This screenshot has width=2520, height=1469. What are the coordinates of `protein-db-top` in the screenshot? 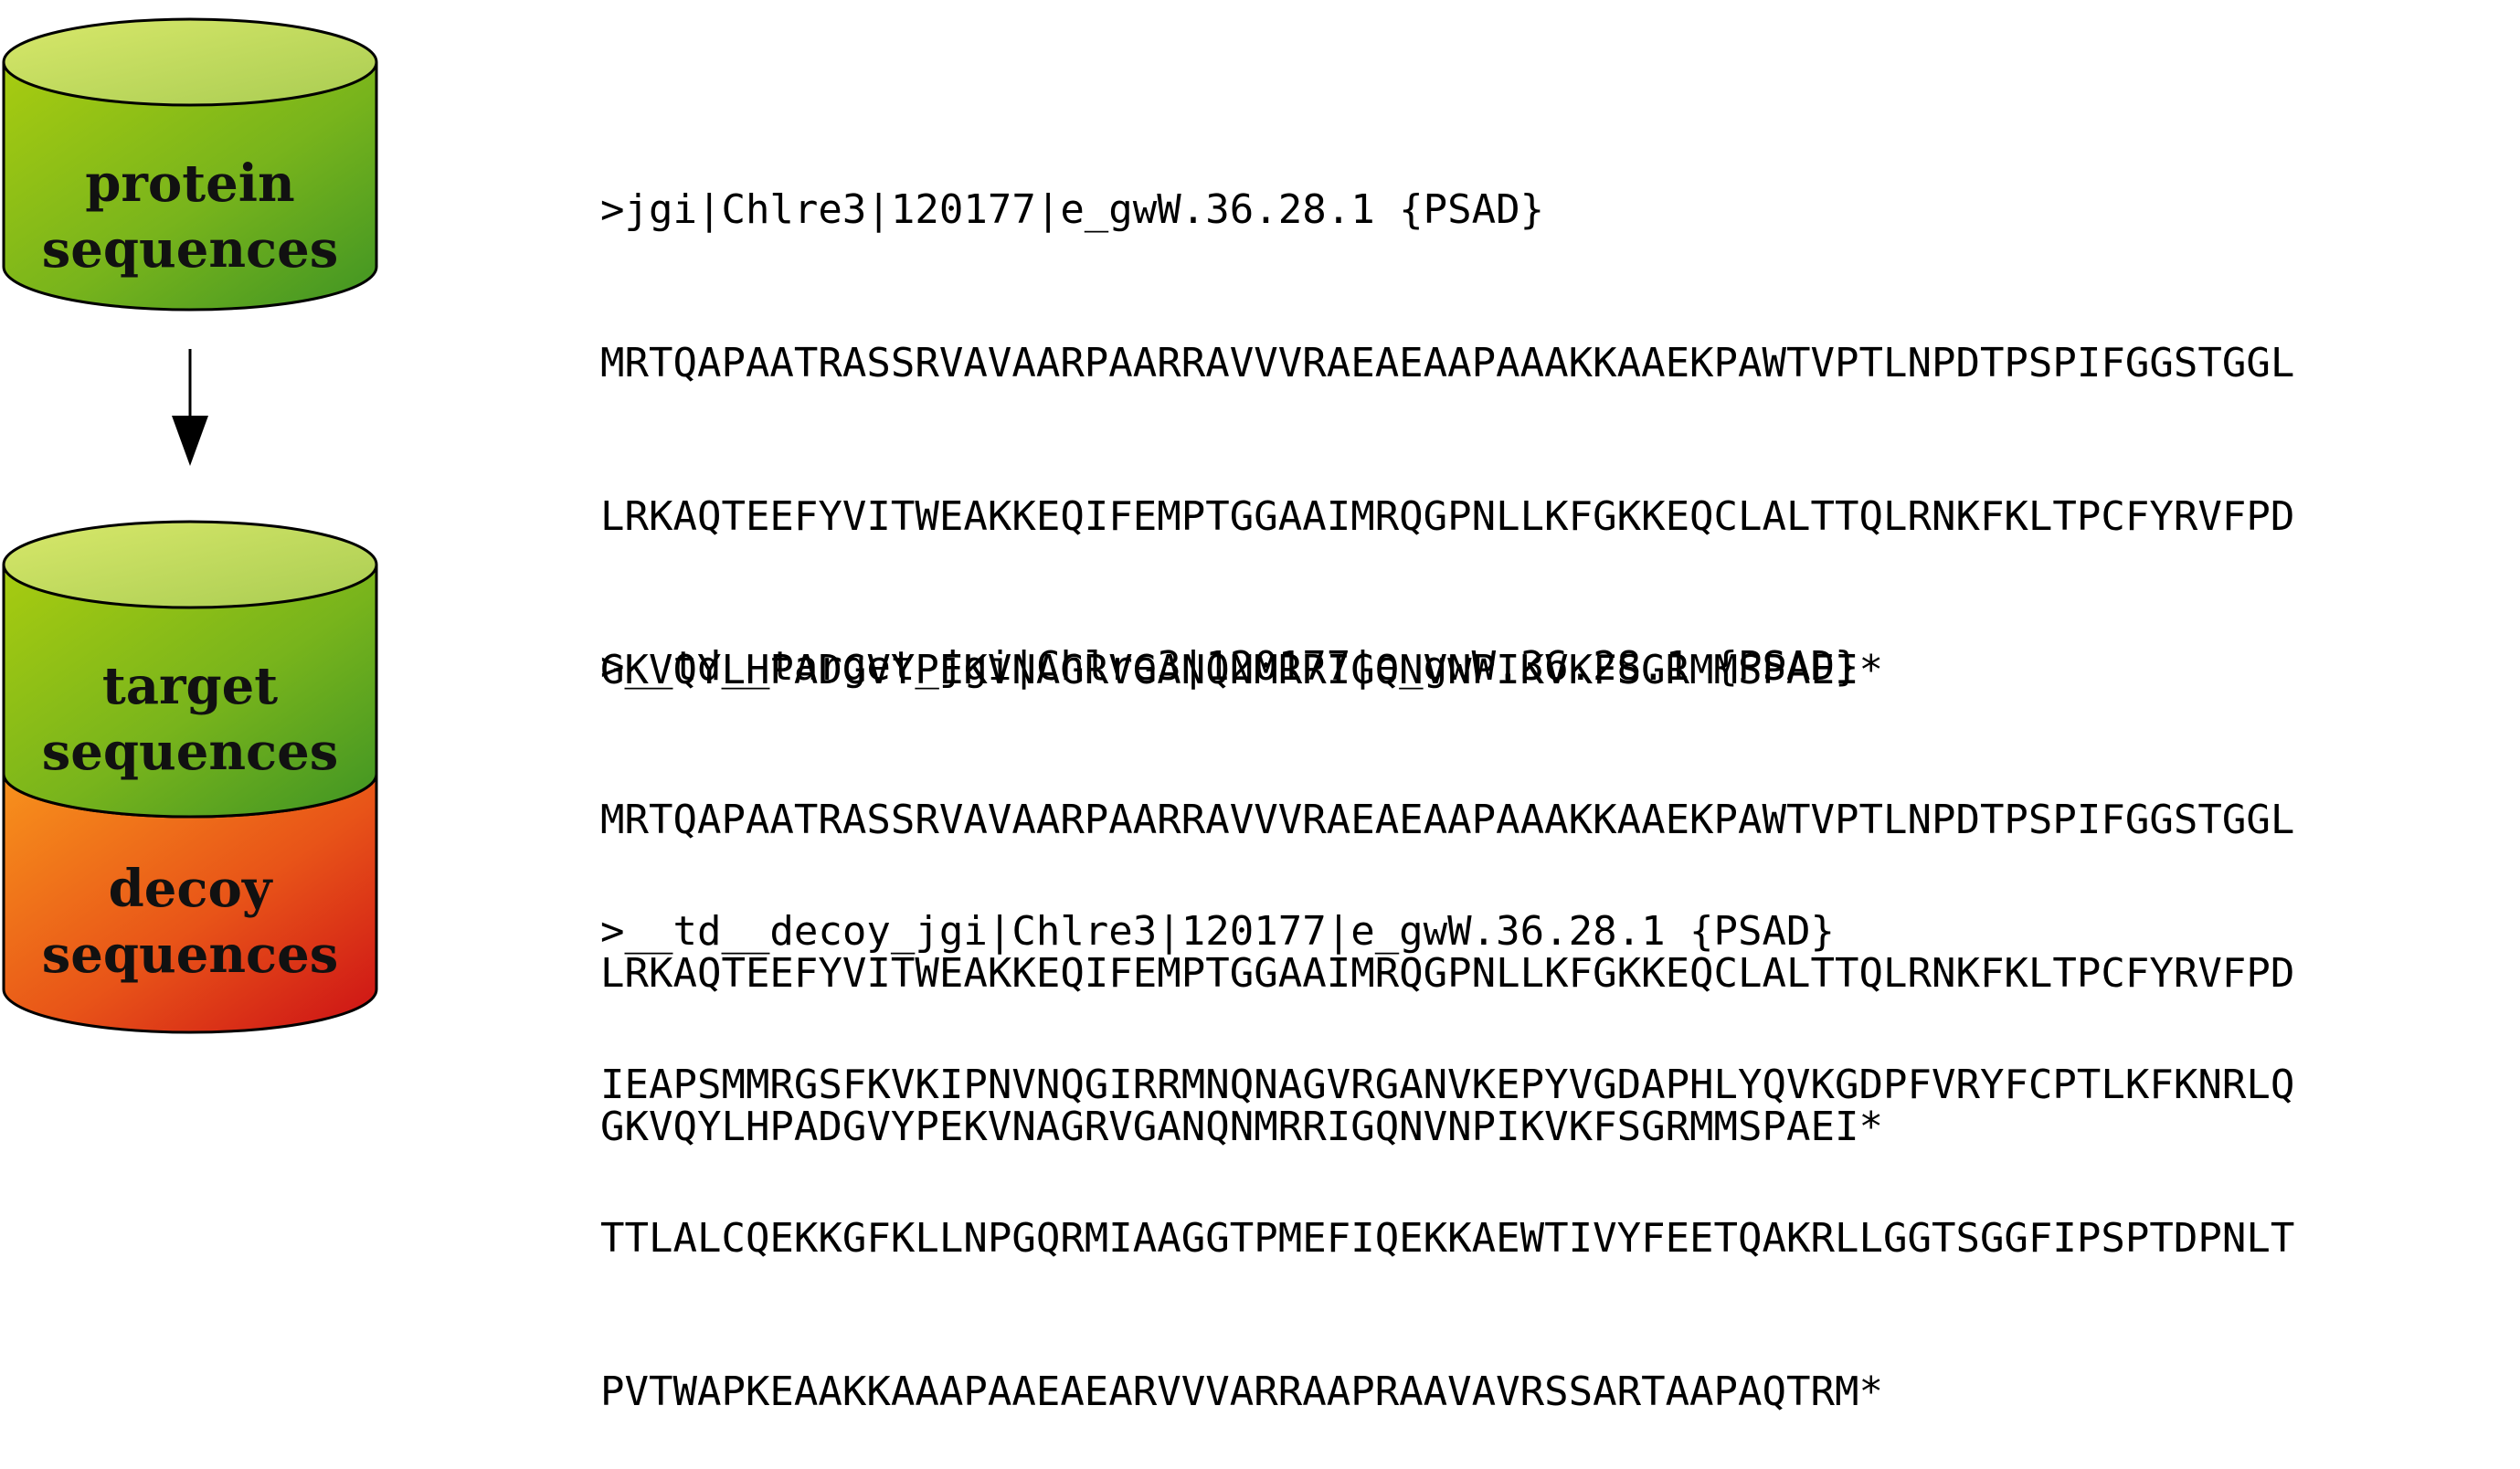 It's located at (190, 62).